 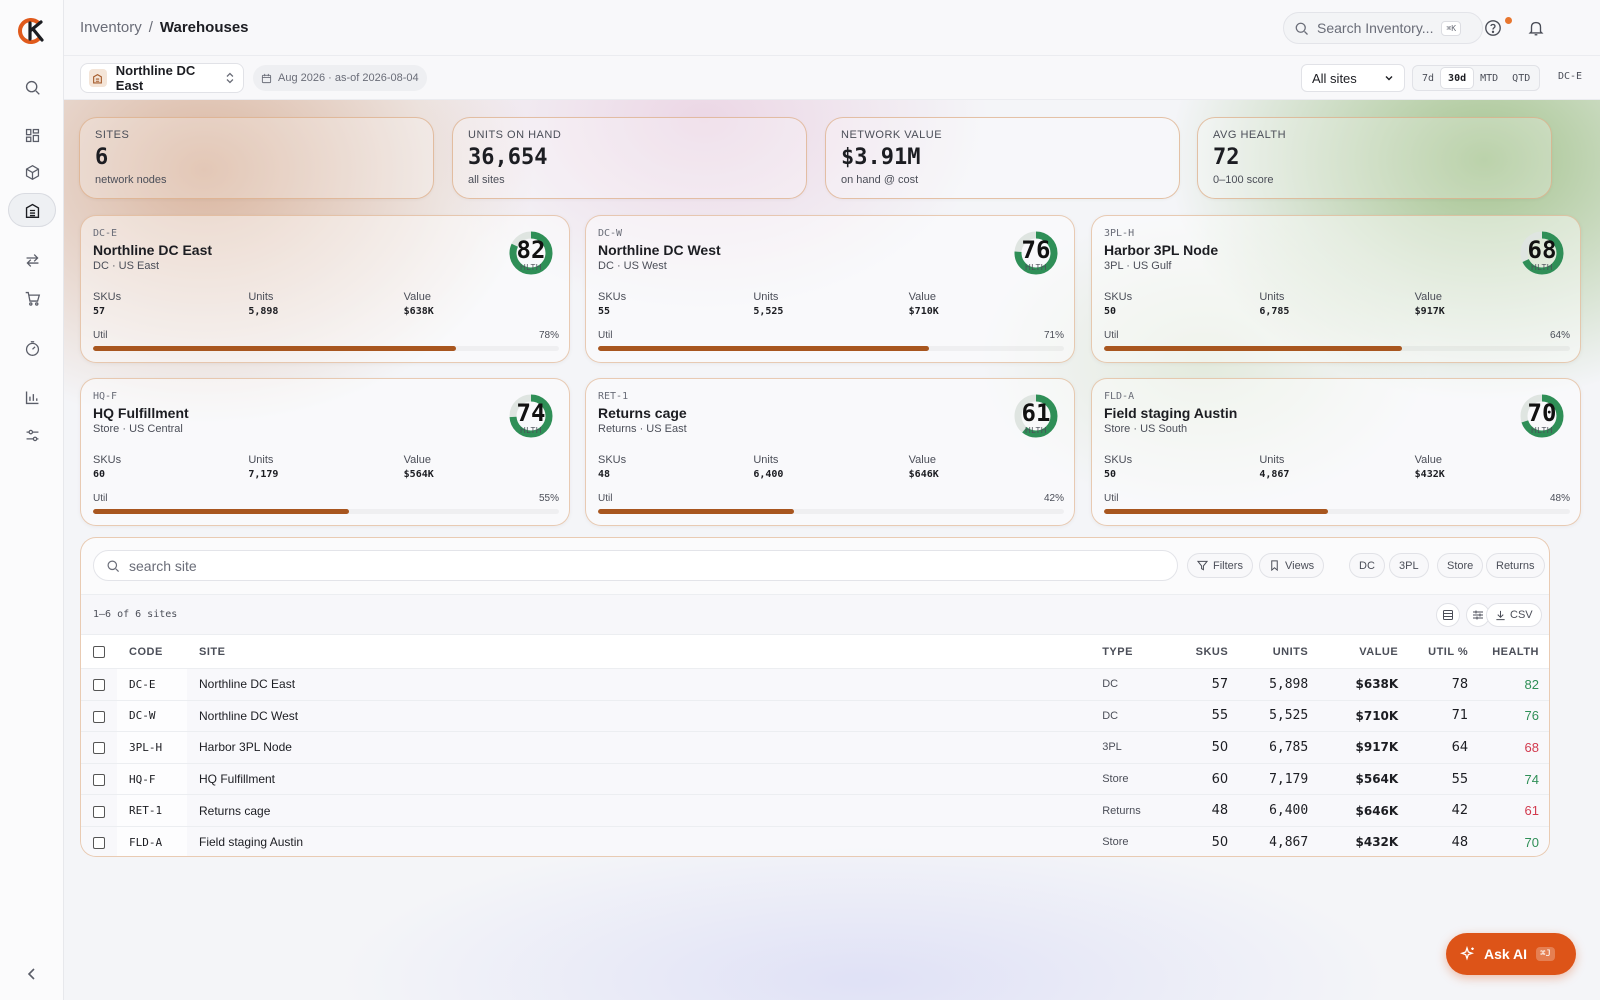 What do you see at coordinates (1531, 747) in the screenshot?
I see `row-health: 68` at bounding box center [1531, 747].